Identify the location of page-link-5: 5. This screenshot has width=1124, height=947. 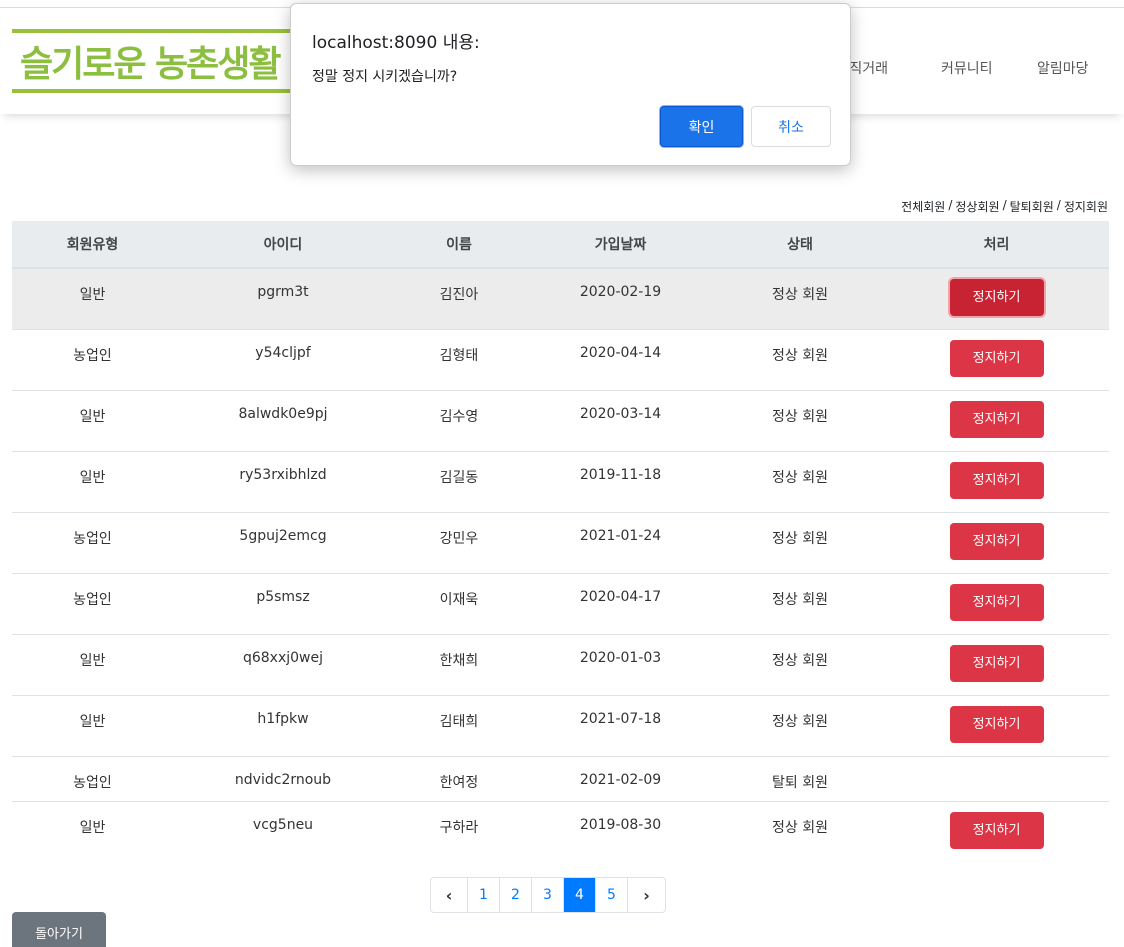
(612, 895).